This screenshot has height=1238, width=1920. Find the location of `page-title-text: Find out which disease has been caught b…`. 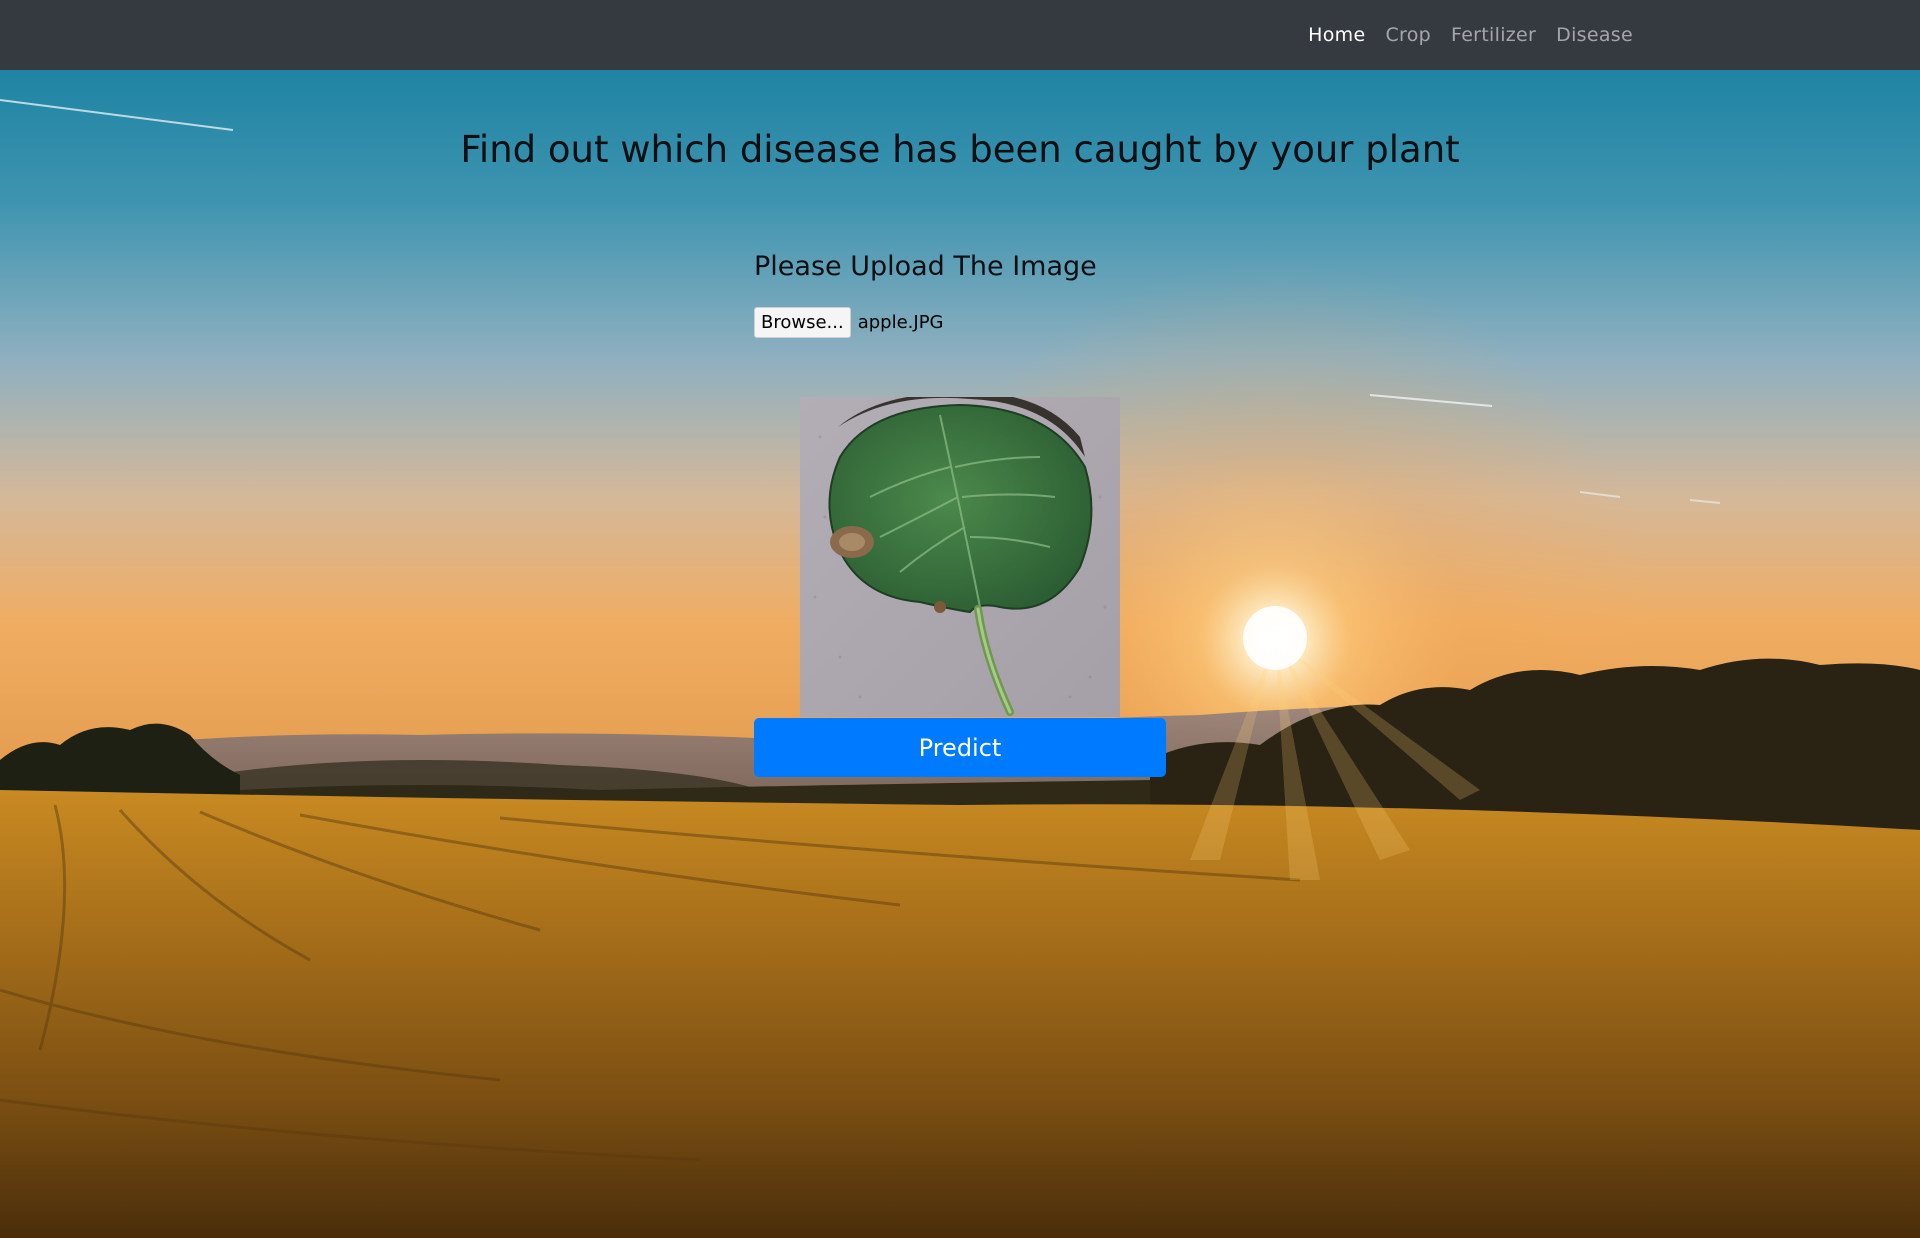

page-title-text: Find out which disease has been caught b… is located at coordinates (960, 149).